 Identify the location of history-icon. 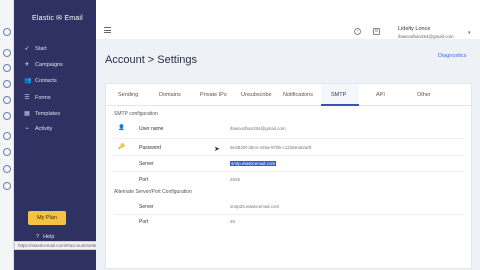
(7, 186).